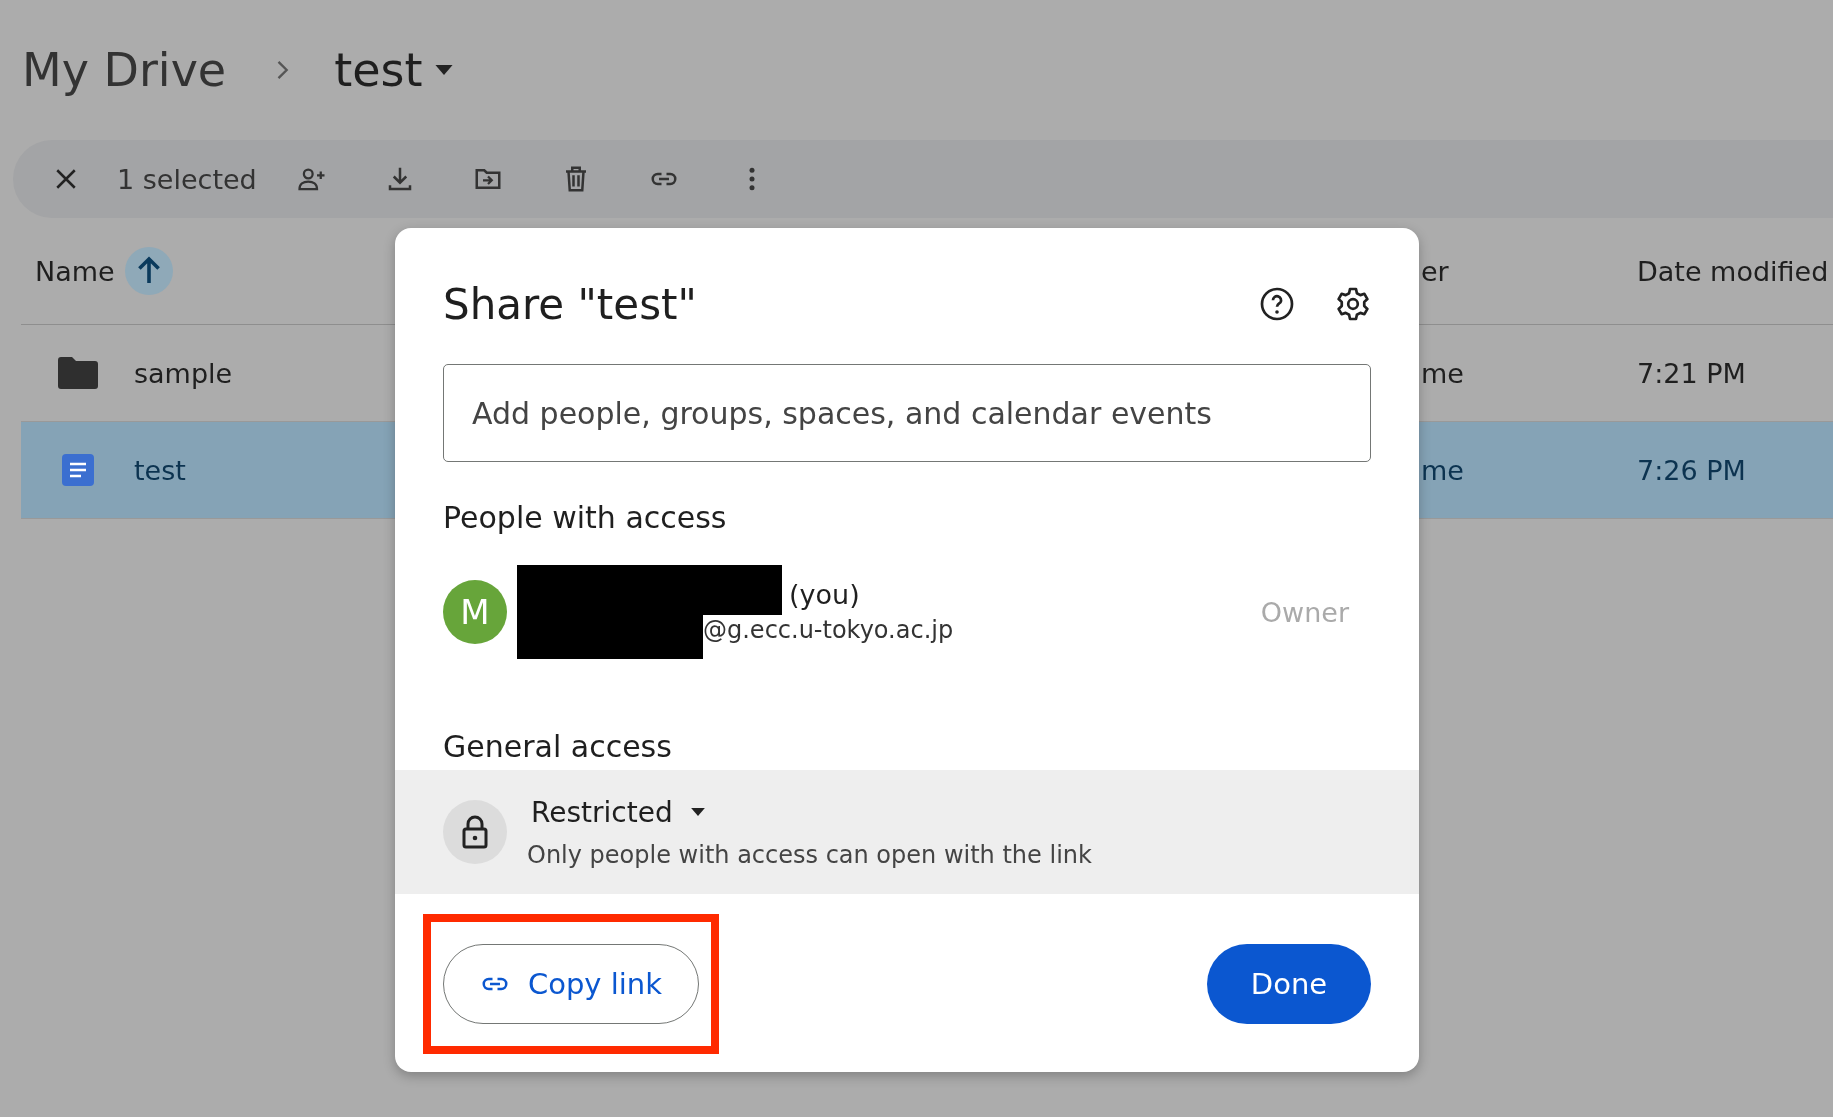 The image size is (1833, 1117). What do you see at coordinates (475, 612) in the screenshot?
I see `avatar: M` at bounding box center [475, 612].